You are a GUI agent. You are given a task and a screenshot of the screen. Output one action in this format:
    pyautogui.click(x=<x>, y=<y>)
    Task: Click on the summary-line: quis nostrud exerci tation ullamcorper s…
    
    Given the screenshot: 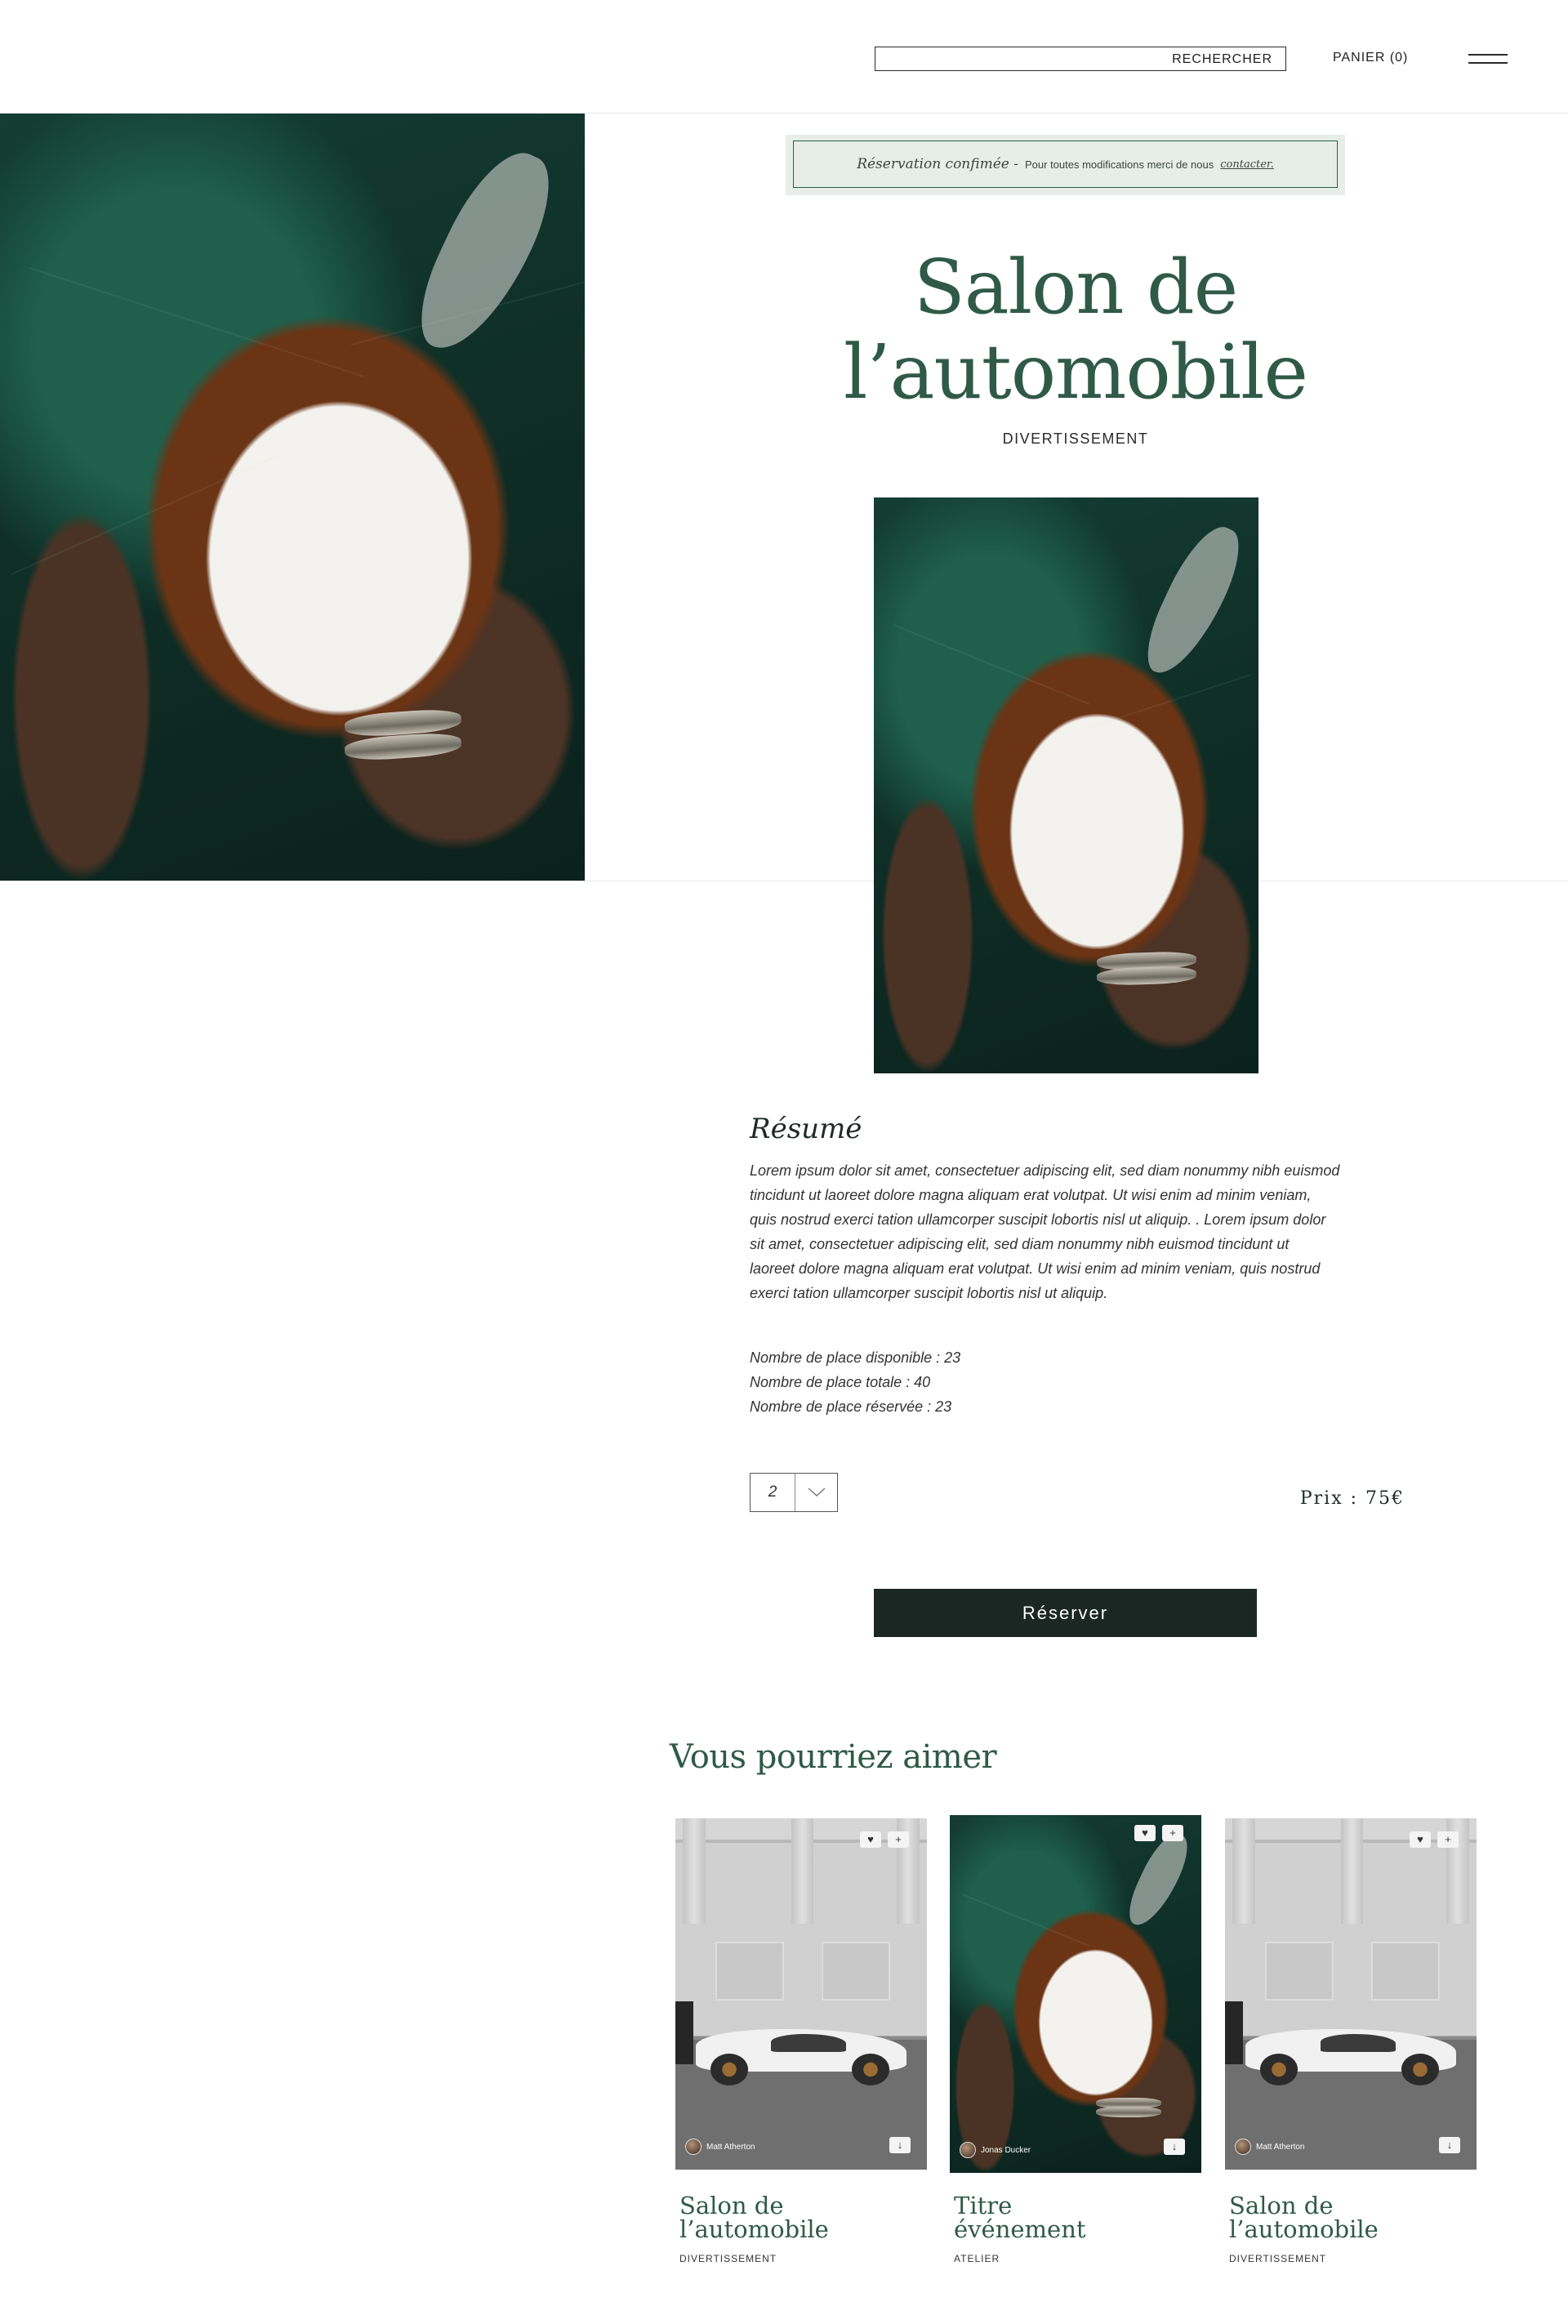 What is the action you would take?
    pyautogui.click(x=1038, y=1219)
    